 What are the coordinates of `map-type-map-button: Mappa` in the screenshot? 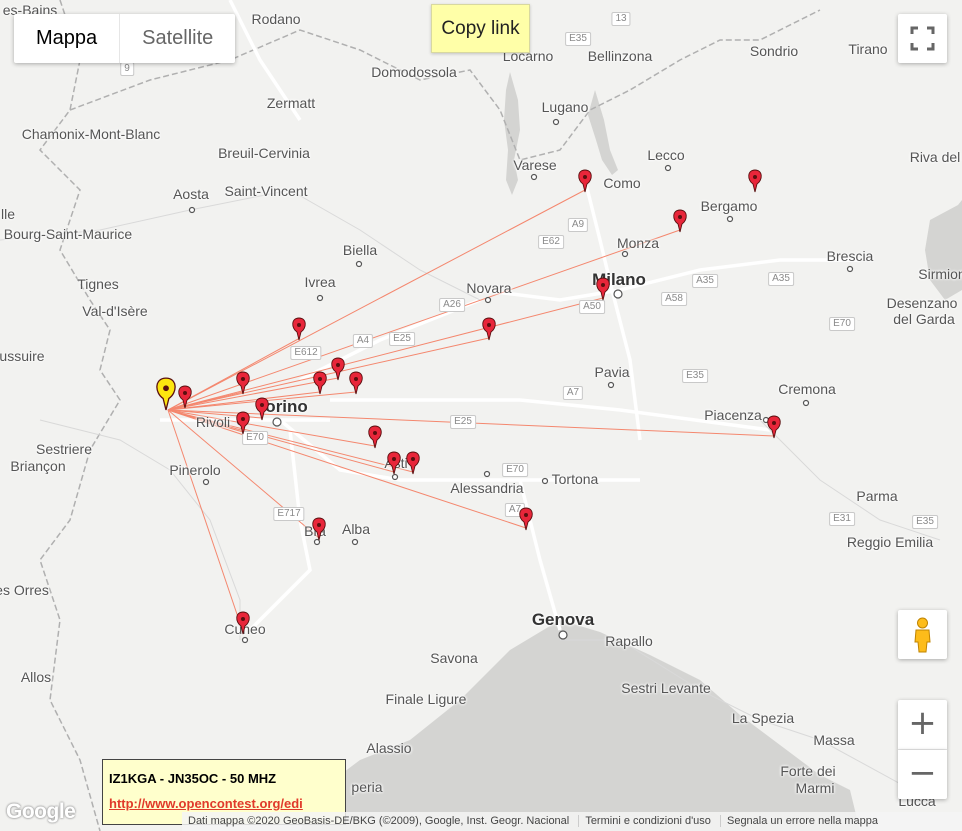 It's located at (66, 38).